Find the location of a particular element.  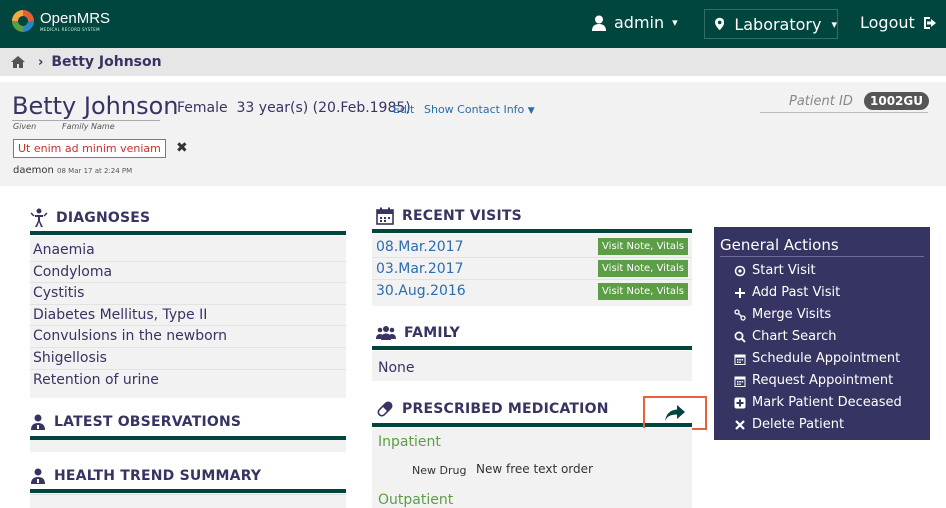

patient-given-name: Betty is located at coordinates (44, 106).